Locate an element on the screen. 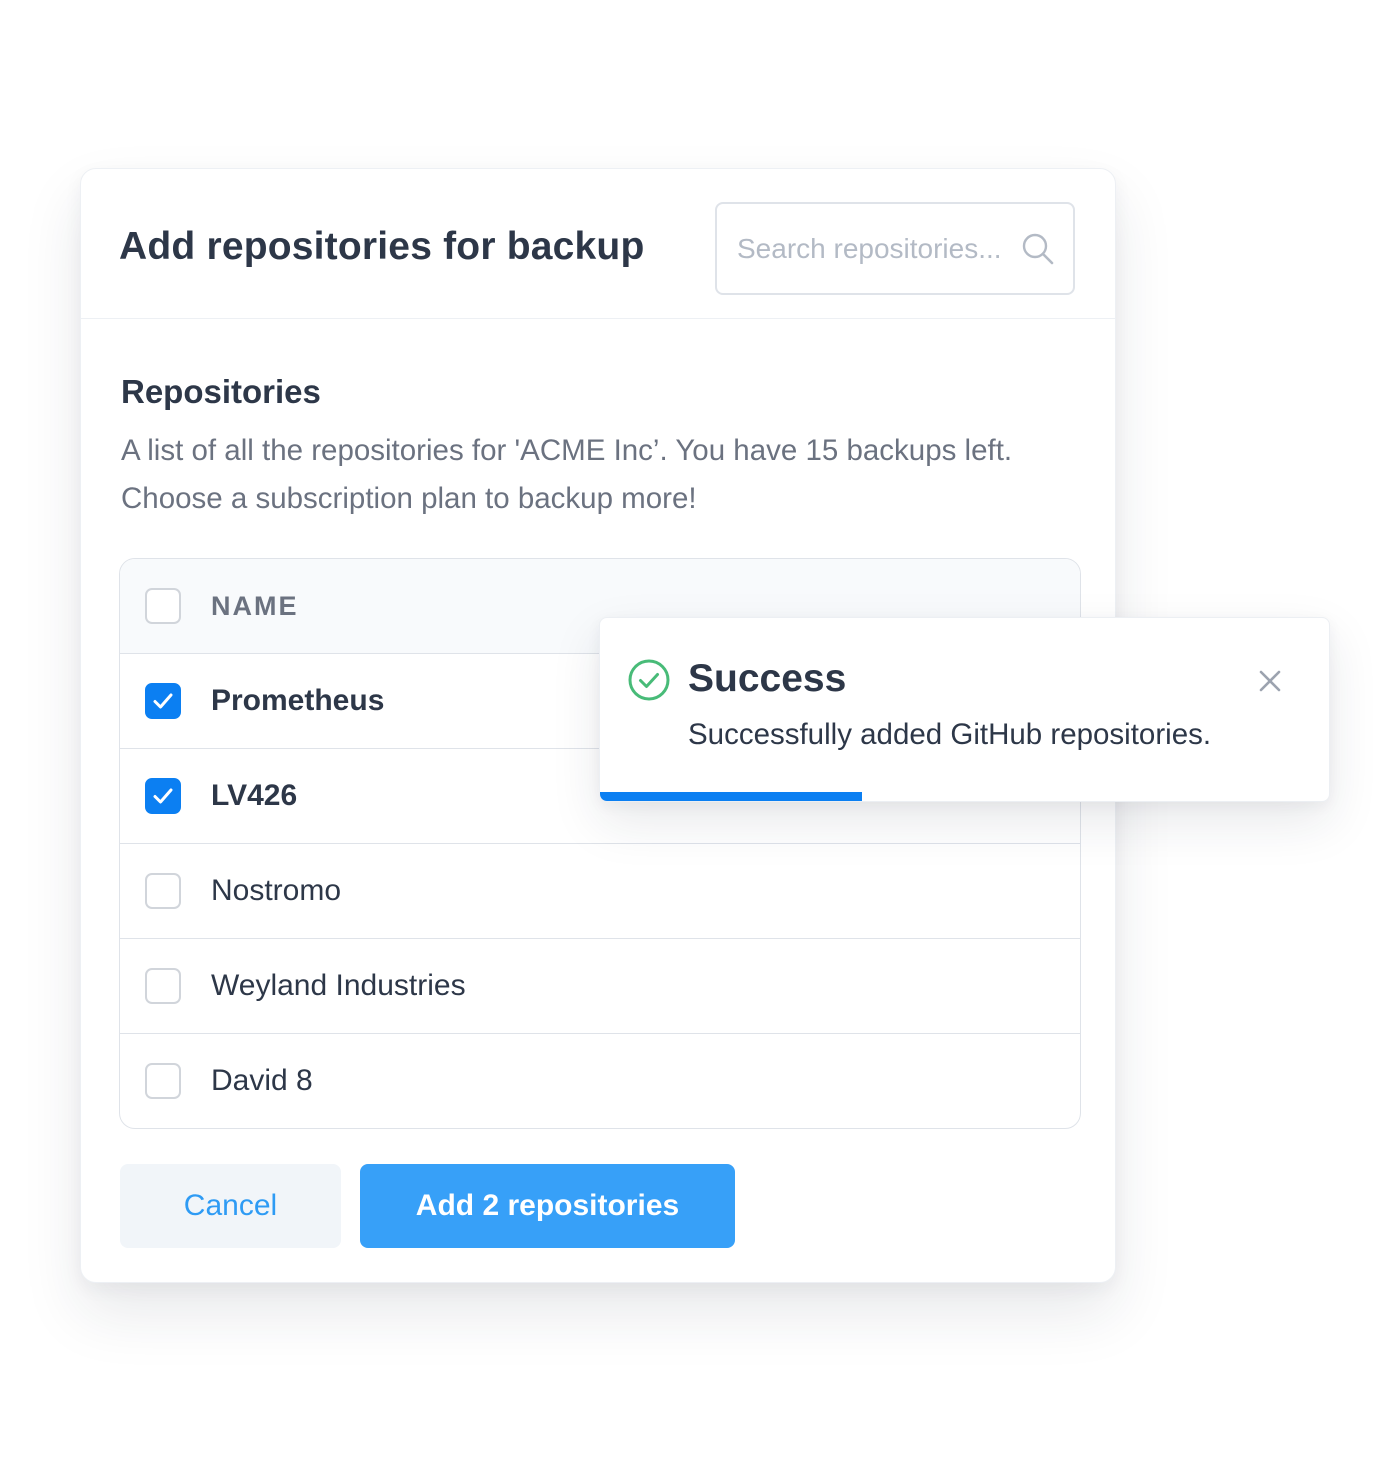 The height and width of the screenshot is (1484, 1376). search-box is located at coordinates (895, 248).